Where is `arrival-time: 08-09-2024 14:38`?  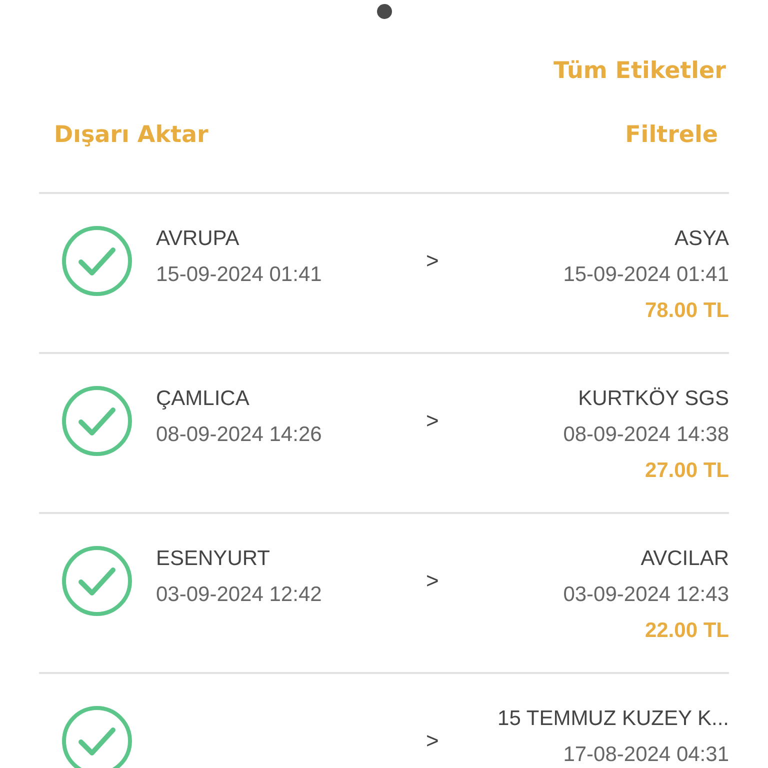 arrival-time: 08-09-2024 14:38 is located at coordinates (646, 435).